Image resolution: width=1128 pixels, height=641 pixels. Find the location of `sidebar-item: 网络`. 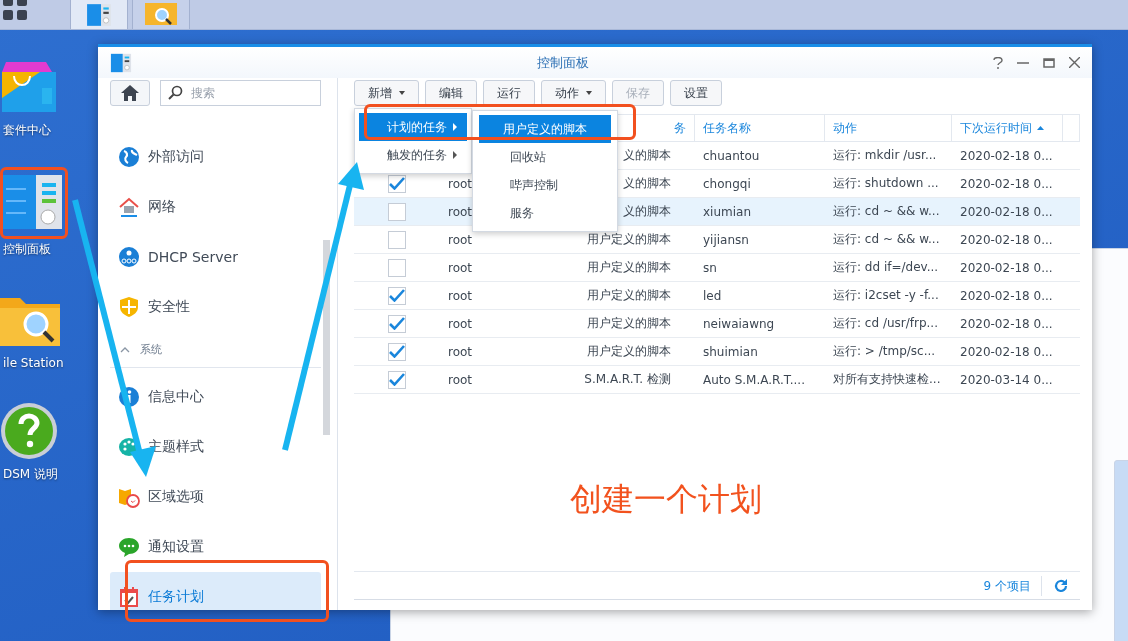

sidebar-item: 网络 is located at coordinates (215, 207).